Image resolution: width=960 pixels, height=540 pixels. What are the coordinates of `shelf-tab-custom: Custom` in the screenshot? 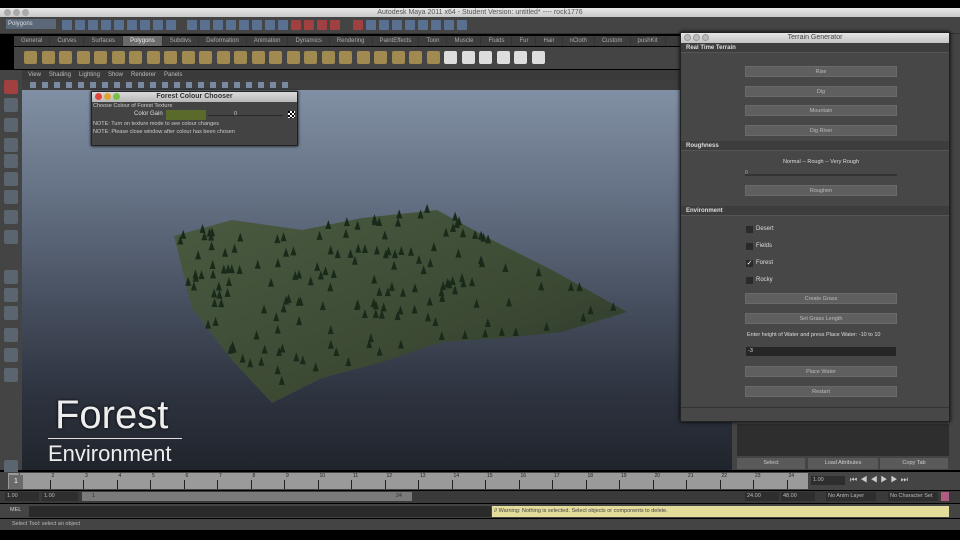 It's located at (613, 41).